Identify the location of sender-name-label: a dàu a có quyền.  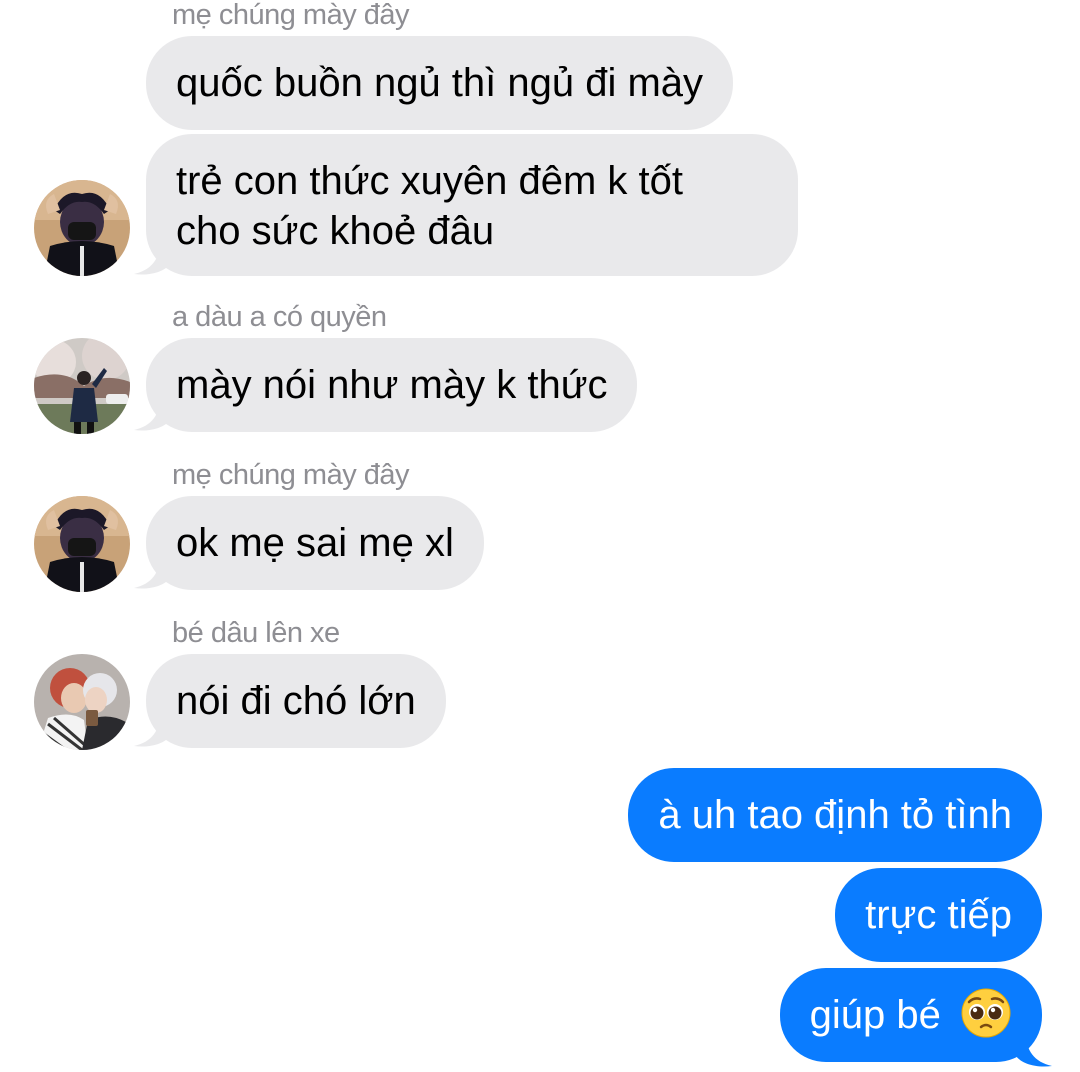
(279, 317).